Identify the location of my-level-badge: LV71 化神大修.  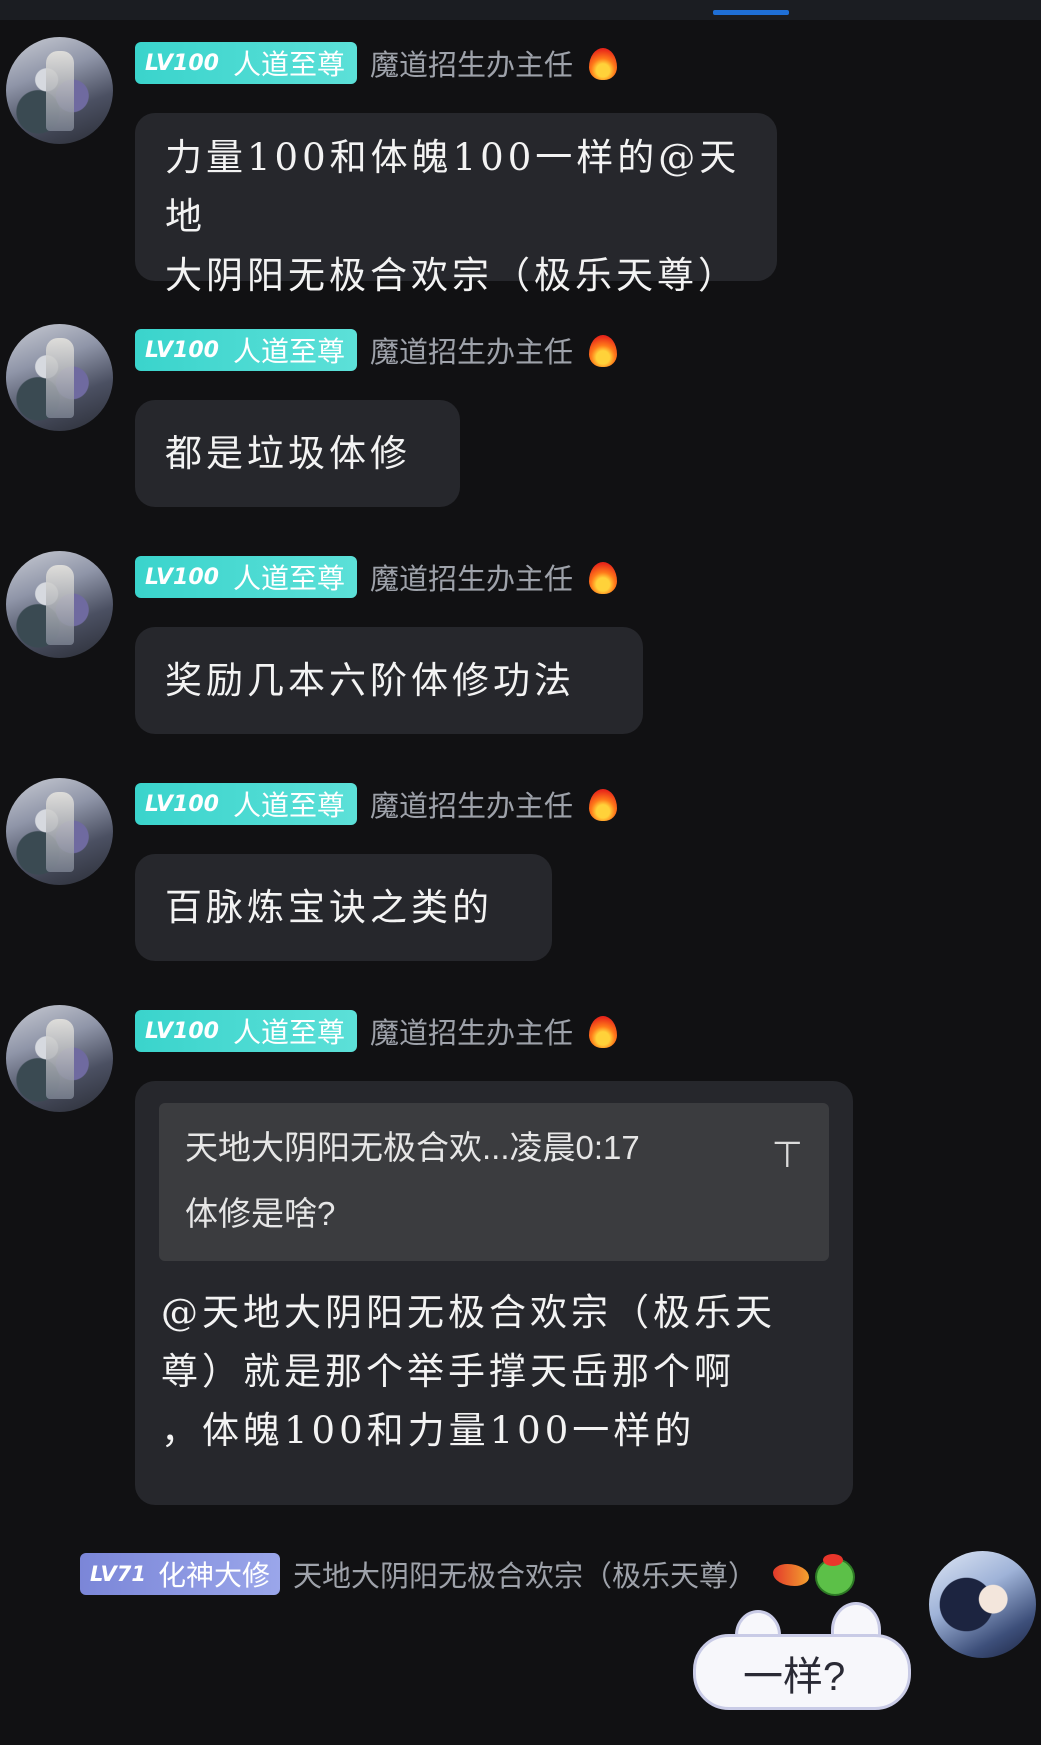
(180, 1574).